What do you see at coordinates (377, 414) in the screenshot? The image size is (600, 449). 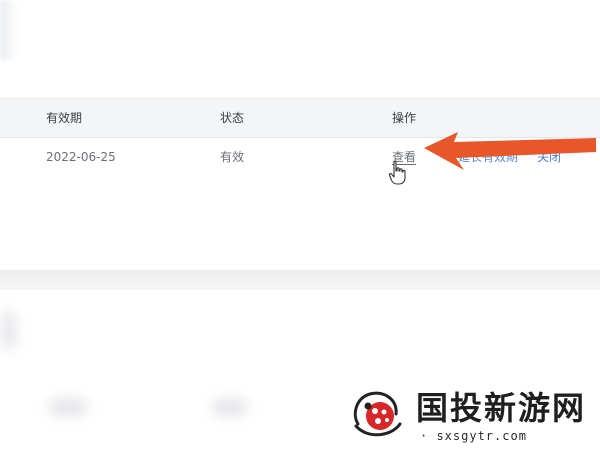 I see `ladybug-logo-icon` at bounding box center [377, 414].